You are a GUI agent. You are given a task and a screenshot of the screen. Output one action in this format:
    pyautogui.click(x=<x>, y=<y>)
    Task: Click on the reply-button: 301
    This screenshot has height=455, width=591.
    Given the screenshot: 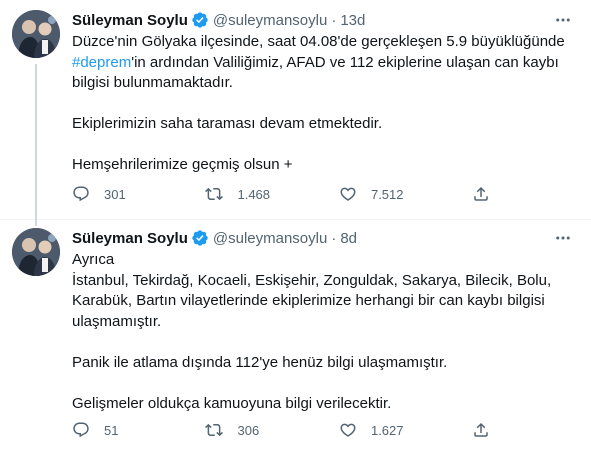 What is the action you would take?
    pyautogui.click(x=138, y=194)
    